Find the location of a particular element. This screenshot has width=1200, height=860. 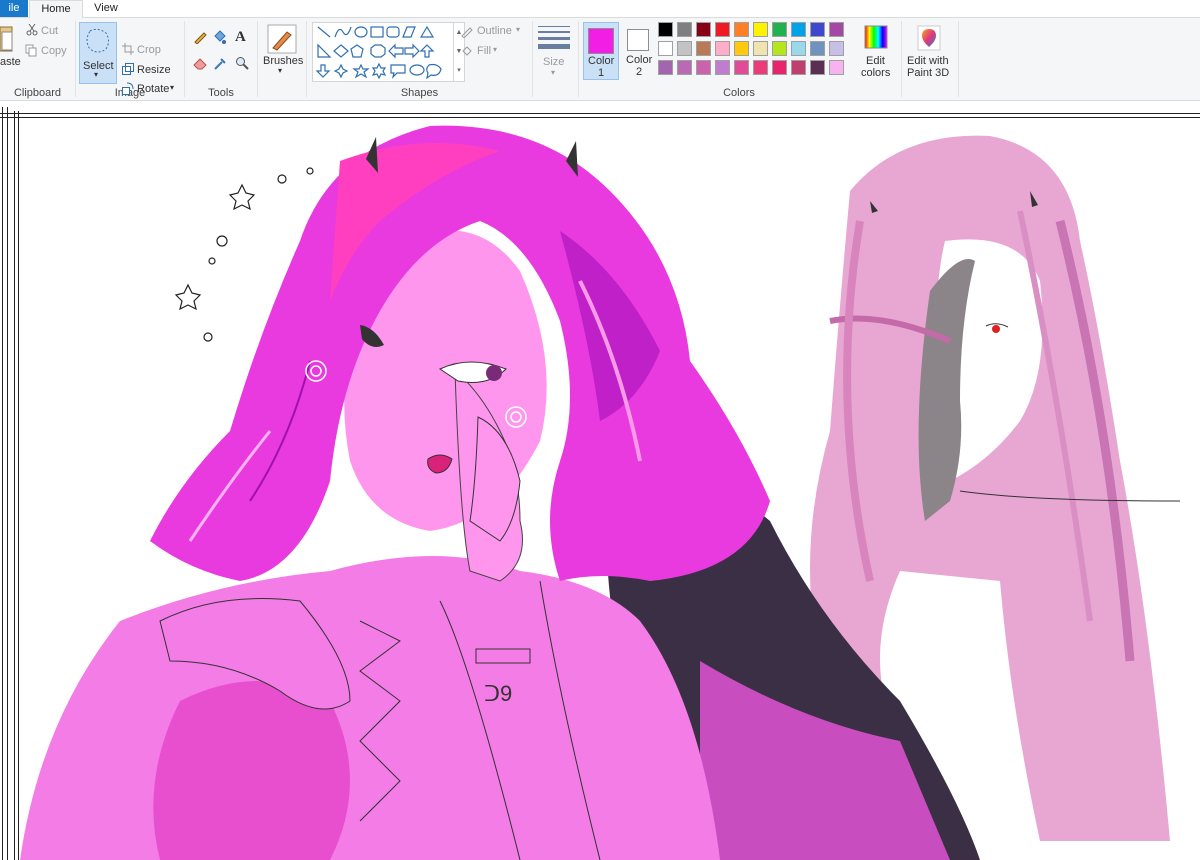

select-button: Select ▾ is located at coordinates (98, 53).